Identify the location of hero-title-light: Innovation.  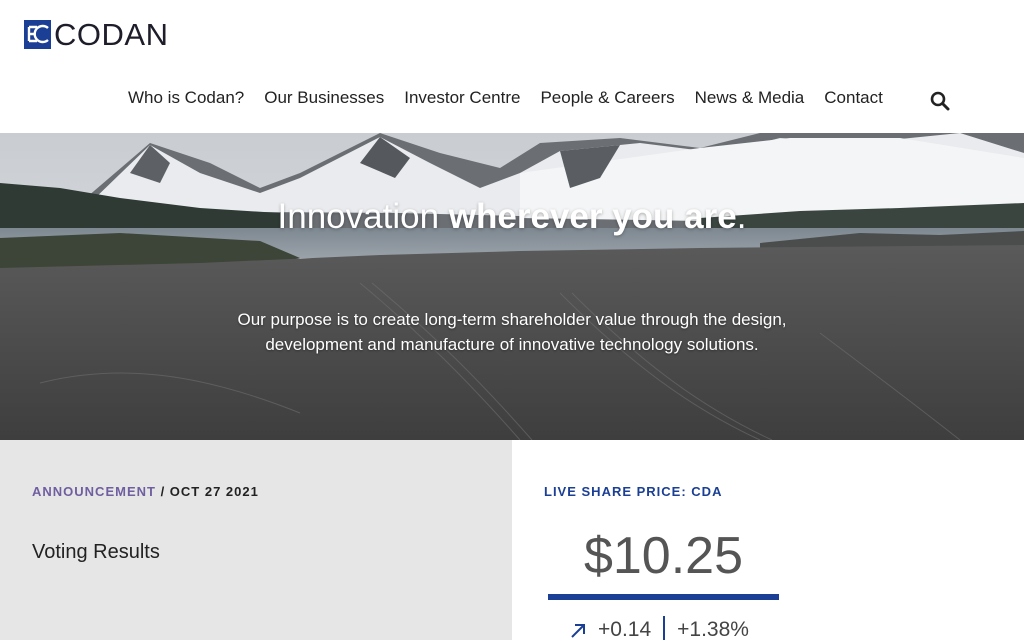
(363, 216).